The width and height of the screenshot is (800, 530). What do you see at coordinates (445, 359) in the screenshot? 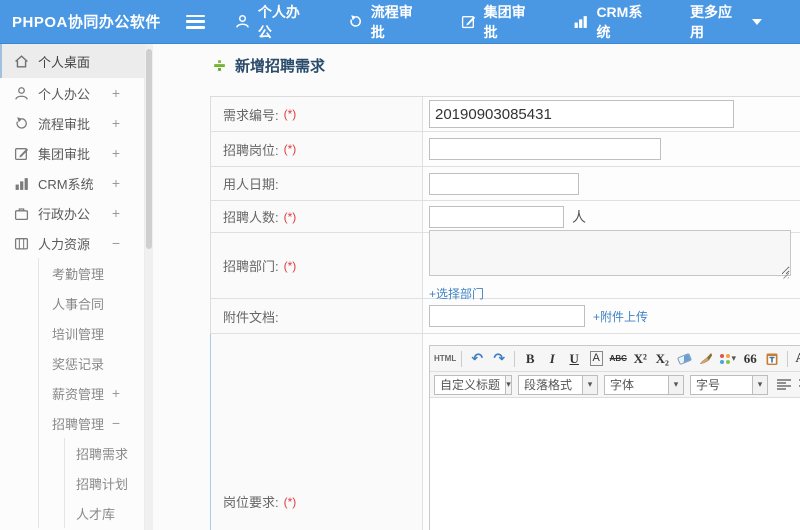
I see `html-source-button: HTML` at bounding box center [445, 359].